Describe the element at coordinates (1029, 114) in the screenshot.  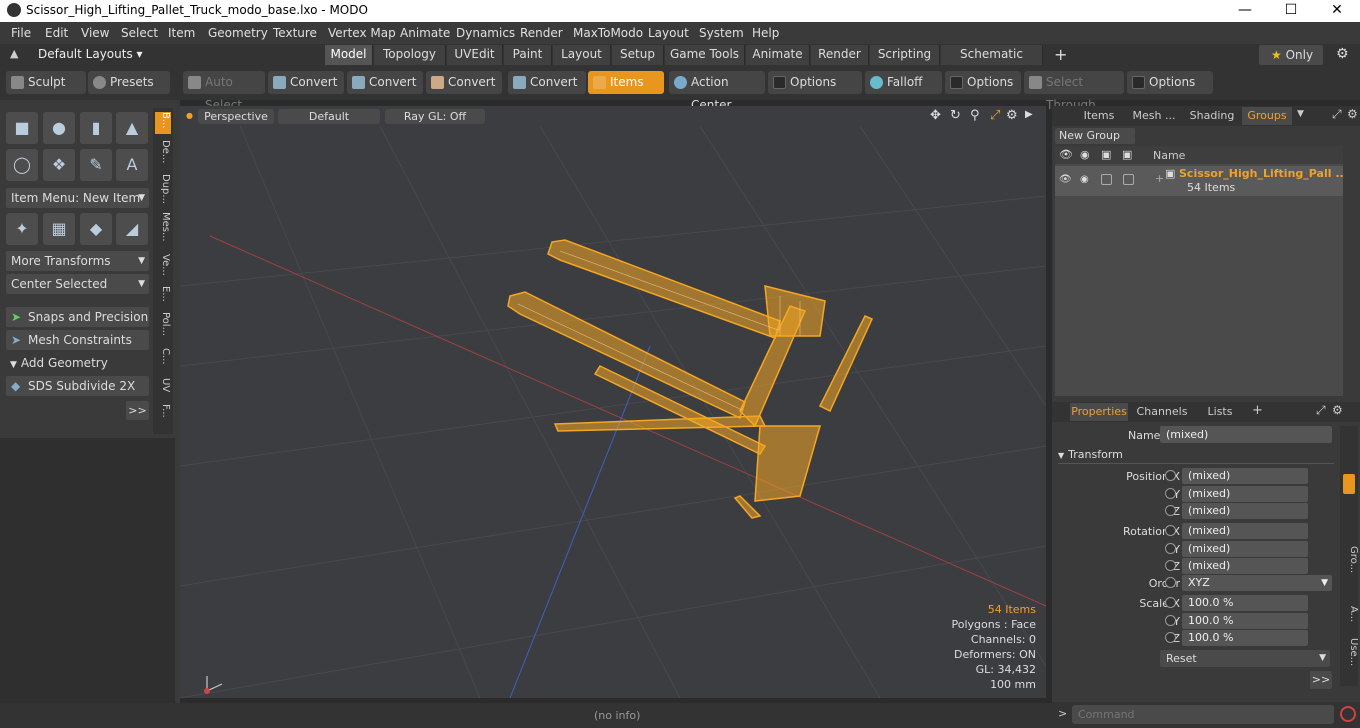
I see `viewport-expand-icon: ▶` at that location.